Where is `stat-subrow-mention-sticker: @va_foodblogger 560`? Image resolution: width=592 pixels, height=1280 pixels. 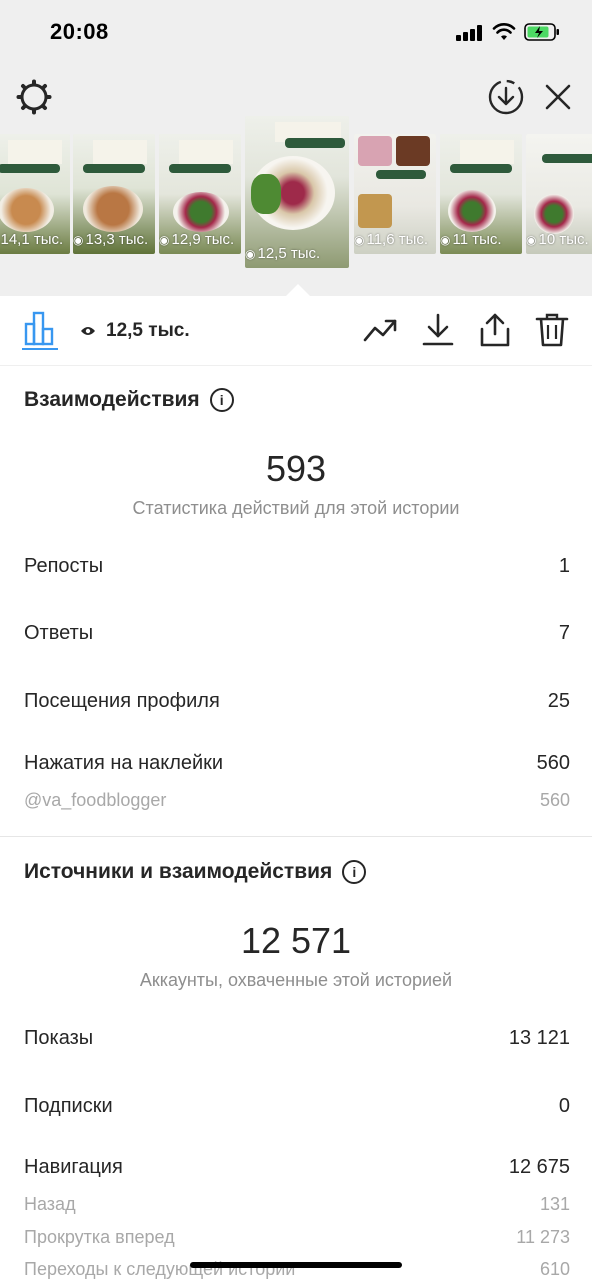
stat-subrow-mention-sticker: @va_foodblogger 560 is located at coordinates (297, 800).